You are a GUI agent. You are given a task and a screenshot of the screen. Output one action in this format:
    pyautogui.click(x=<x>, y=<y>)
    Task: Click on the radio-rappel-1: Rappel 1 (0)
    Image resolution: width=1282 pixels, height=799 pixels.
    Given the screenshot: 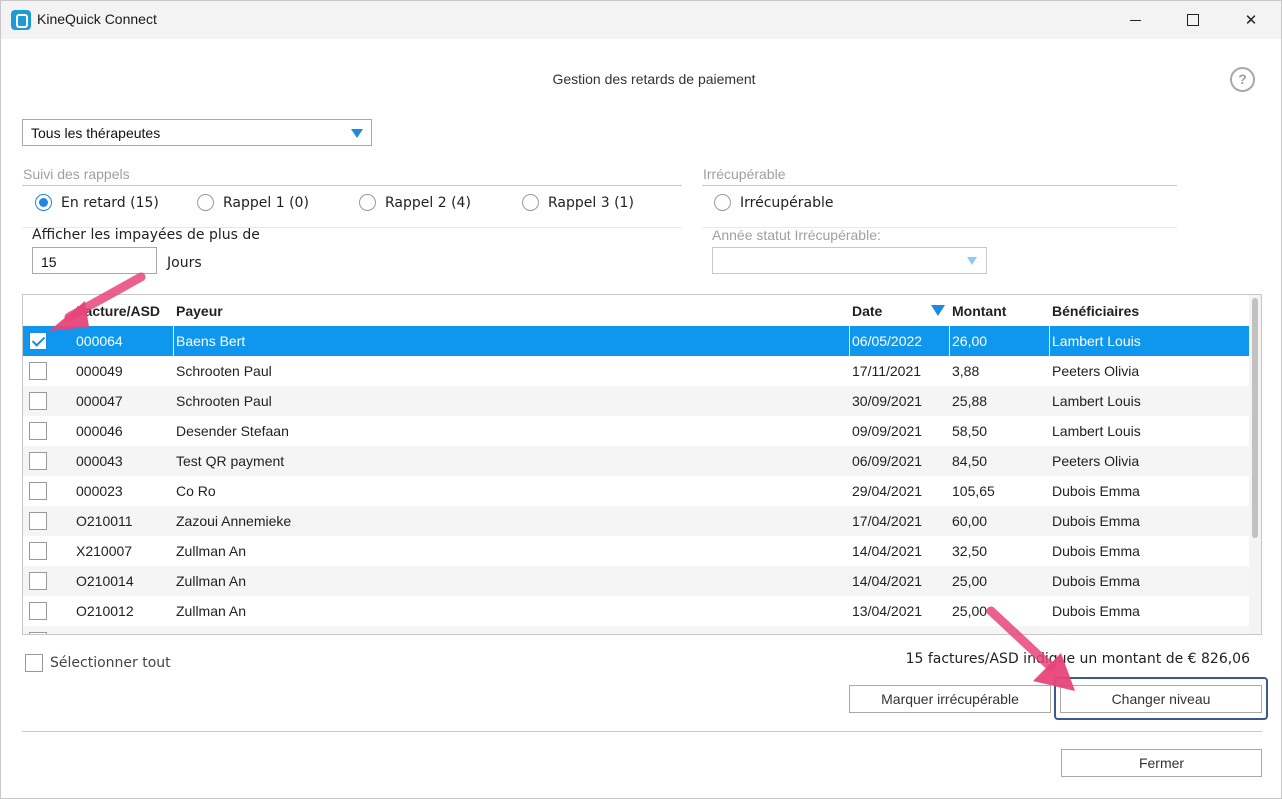 What is the action you would take?
    pyautogui.click(x=253, y=202)
    